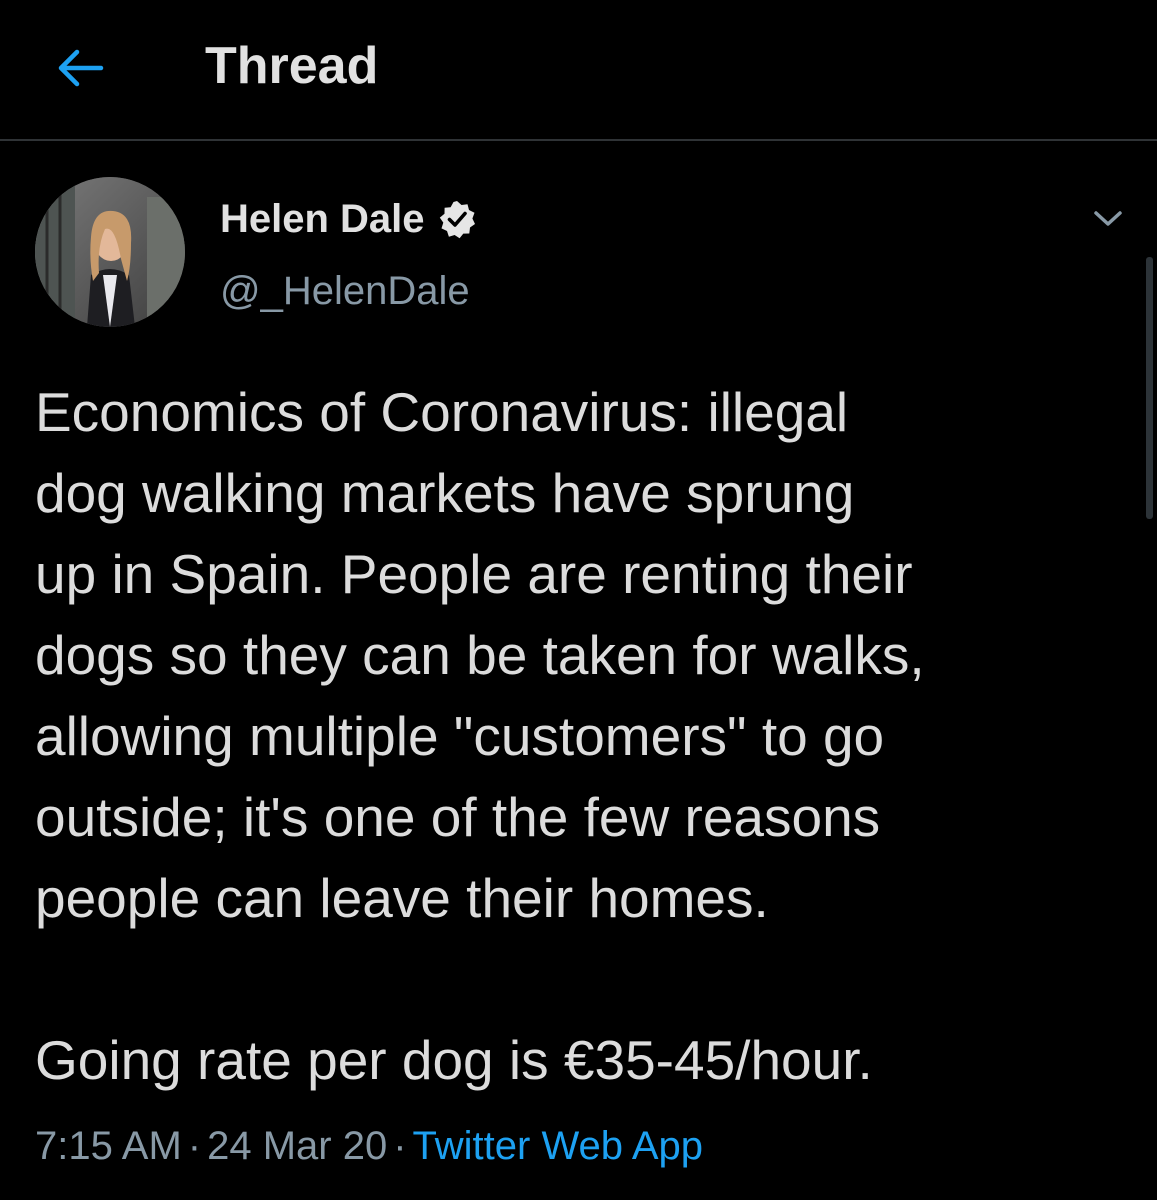 This screenshot has height=1200, width=1157. Describe the element at coordinates (457, 219) in the screenshot. I see `verified-badge-icon` at that location.